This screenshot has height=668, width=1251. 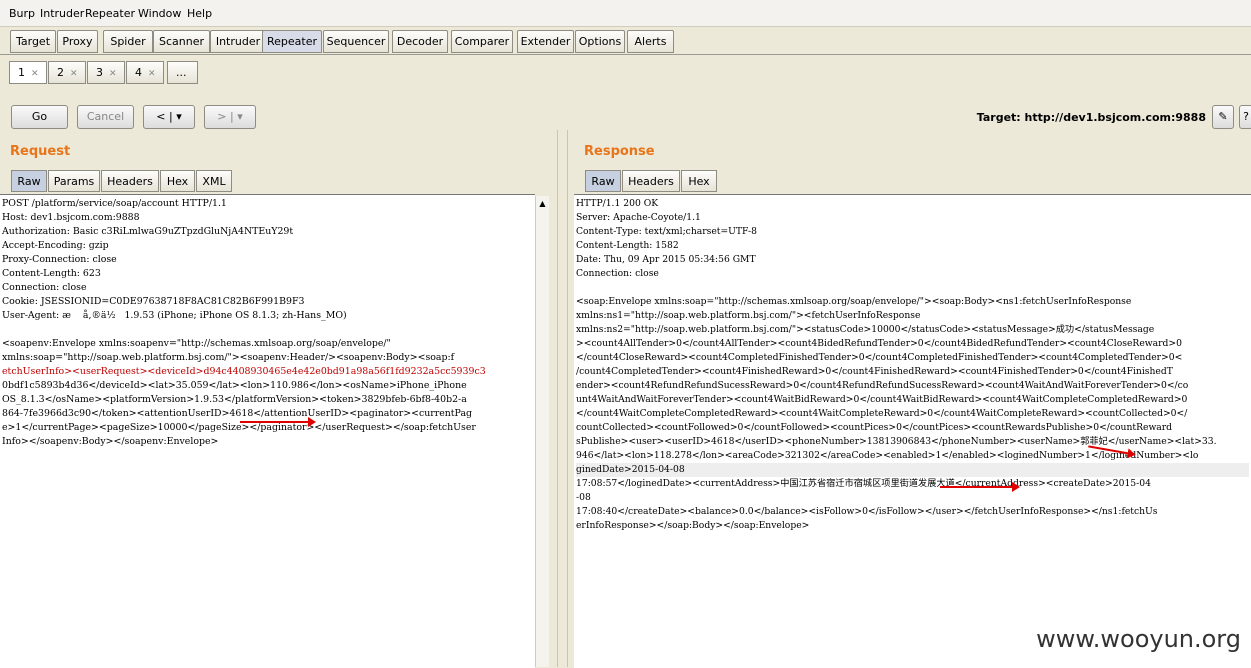 What do you see at coordinates (699, 181) in the screenshot?
I see `response-tab-hex: Hex` at bounding box center [699, 181].